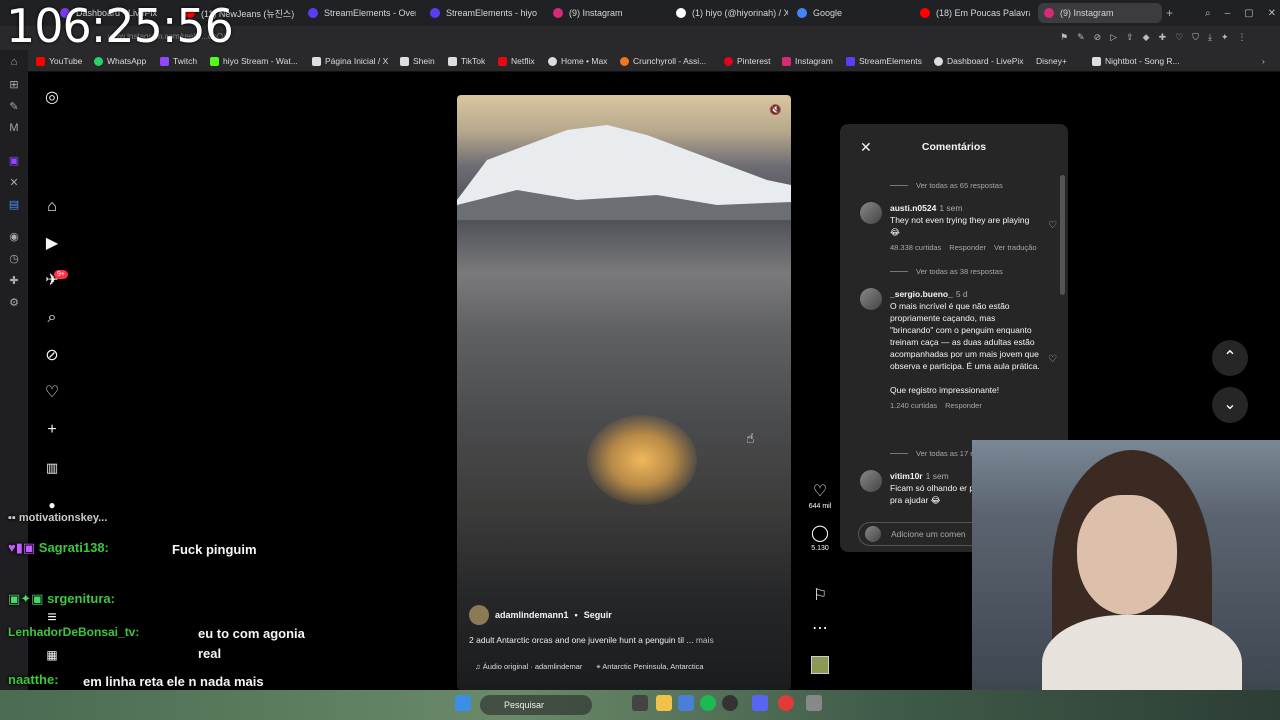 This screenshot has width=1280, height=720. What do you see at coordinates (820, 629) in the screenshot?
I see `more-options: ⋯` at bounding box center [820, 629].